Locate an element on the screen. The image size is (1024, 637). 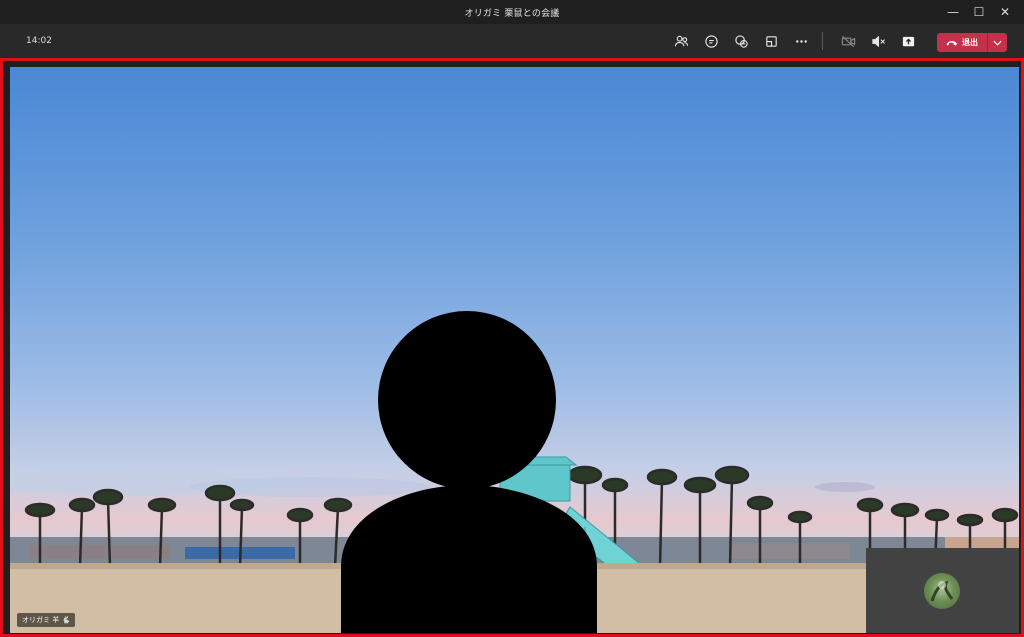
leave-label: 退出 is located at coordinates (970, 42).